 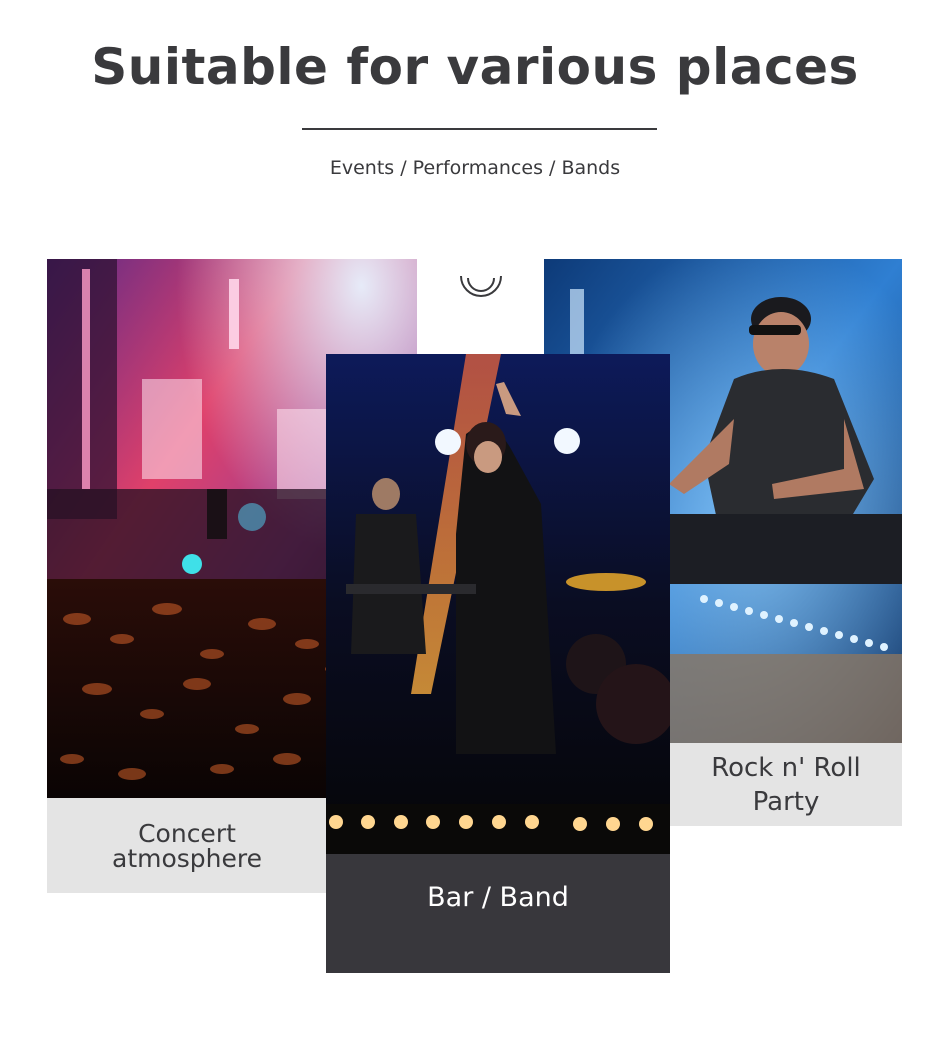 What do you see at coordinates (498, 913) in the screenshot?
I see `caption-bar-band: Bar / Band` at bounding box center [498, 913].